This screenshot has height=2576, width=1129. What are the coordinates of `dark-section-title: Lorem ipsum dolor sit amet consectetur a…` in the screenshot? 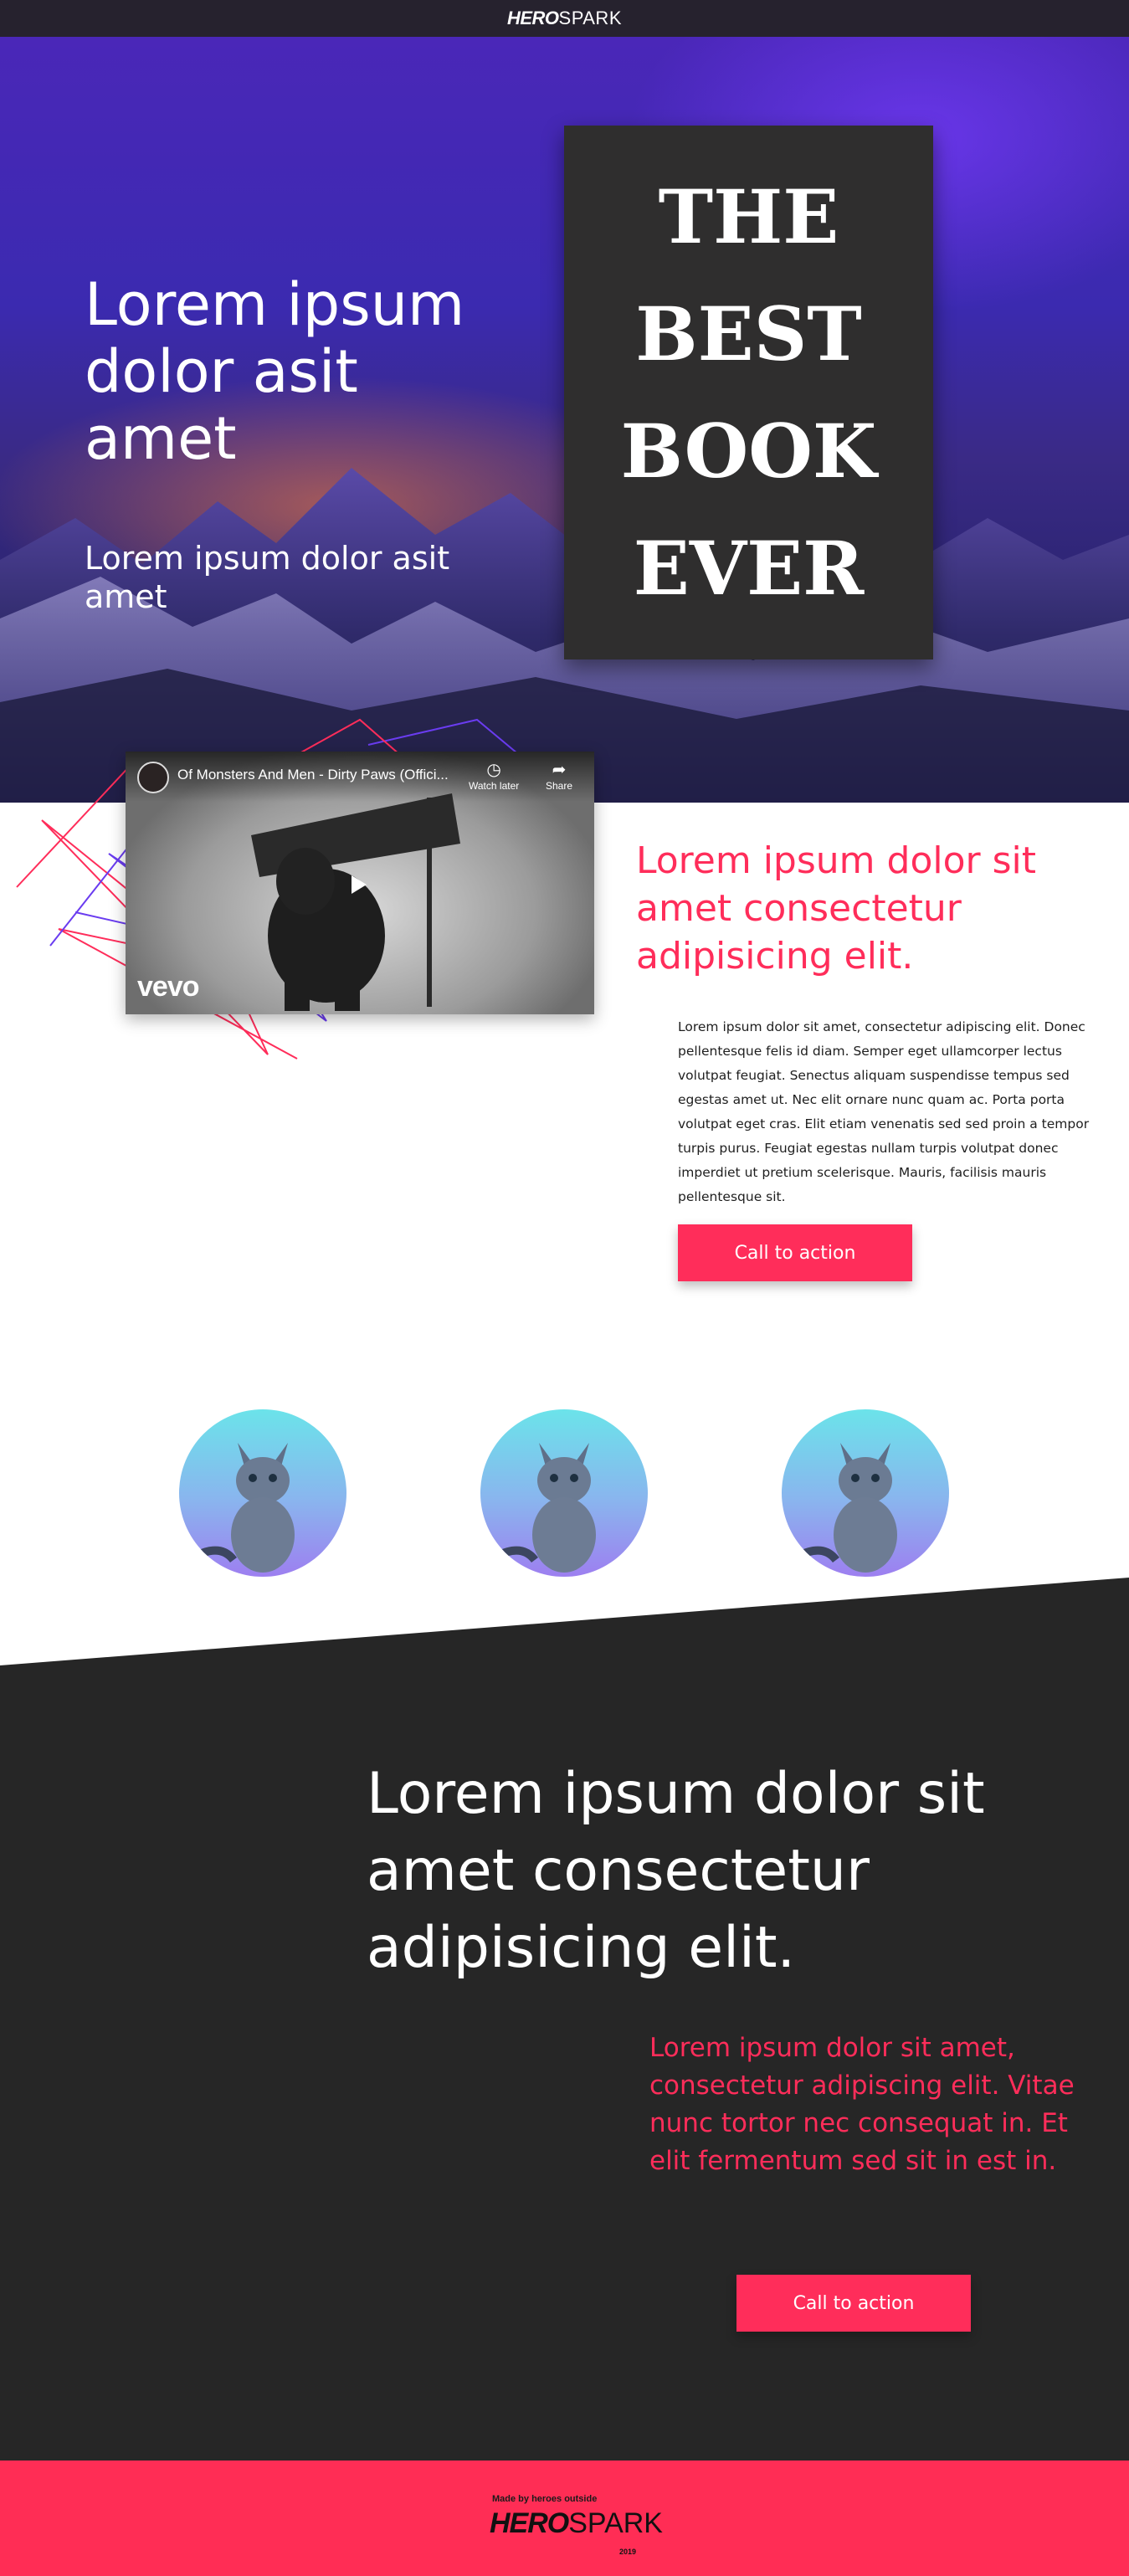 It's located at (676, 1871).